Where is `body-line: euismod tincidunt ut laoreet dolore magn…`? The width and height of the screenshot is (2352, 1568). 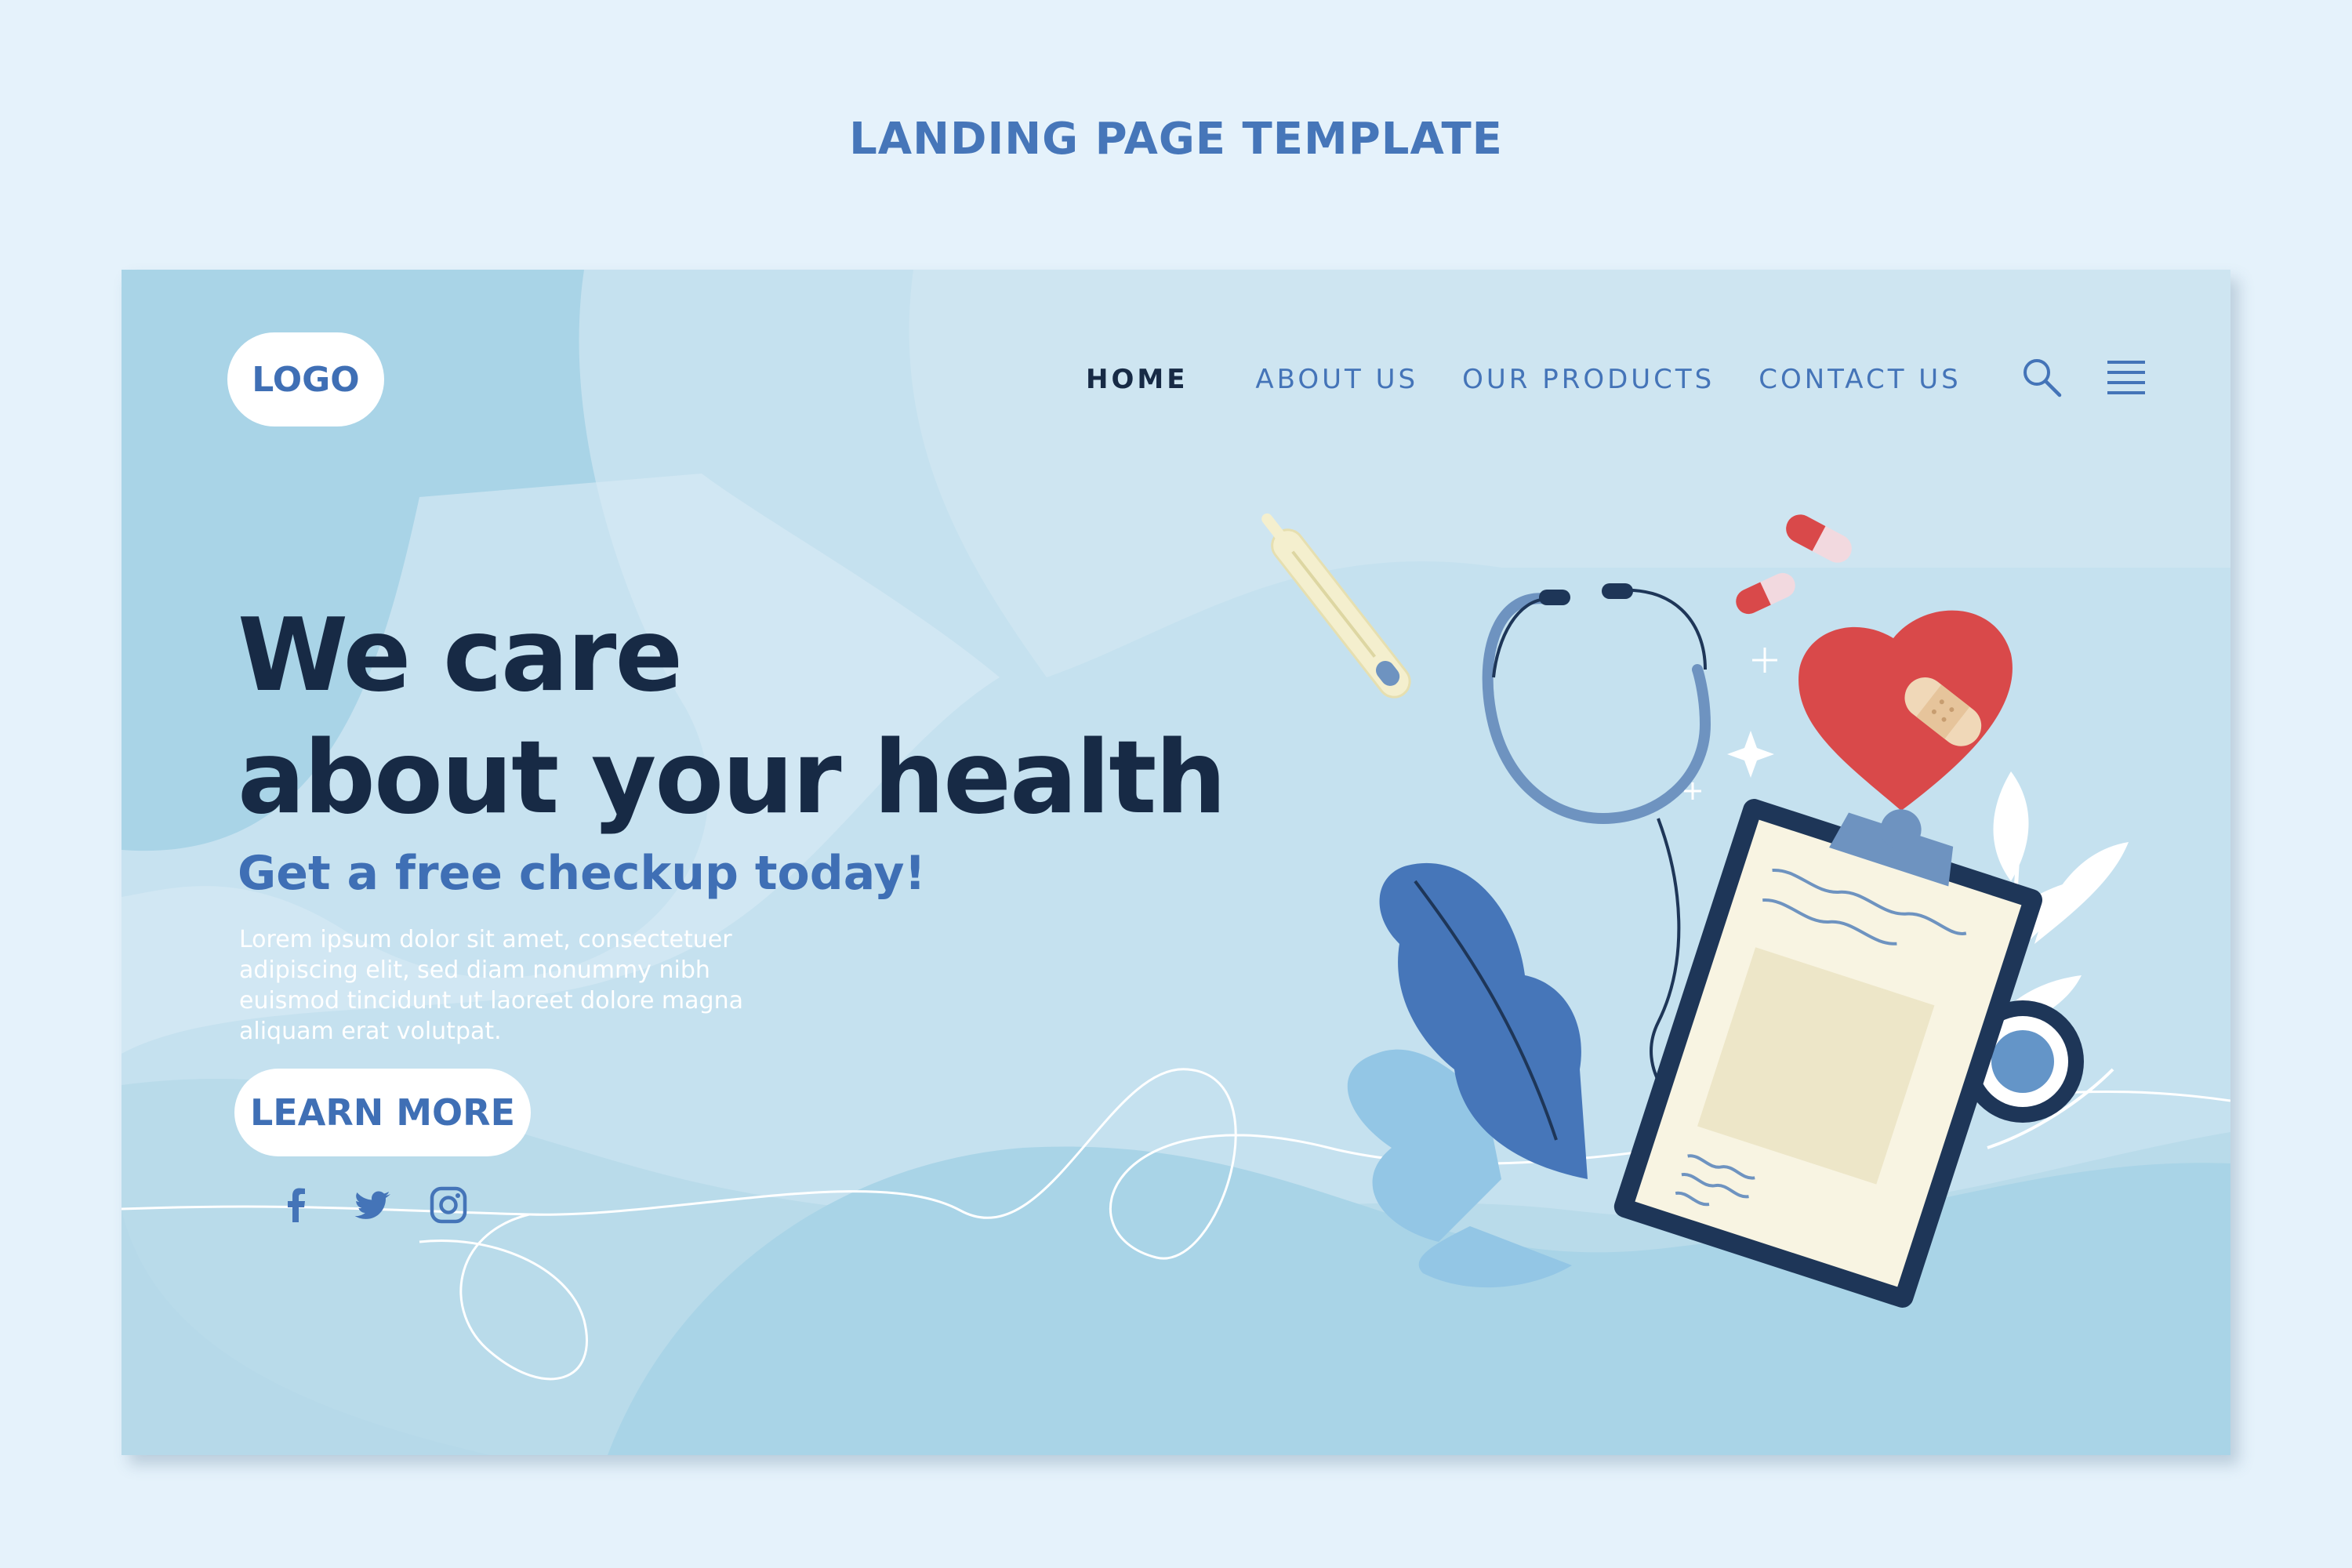
body-line: euismod tincidunt ut laoreet dolore magn… is located at coordinates (491, 1000).